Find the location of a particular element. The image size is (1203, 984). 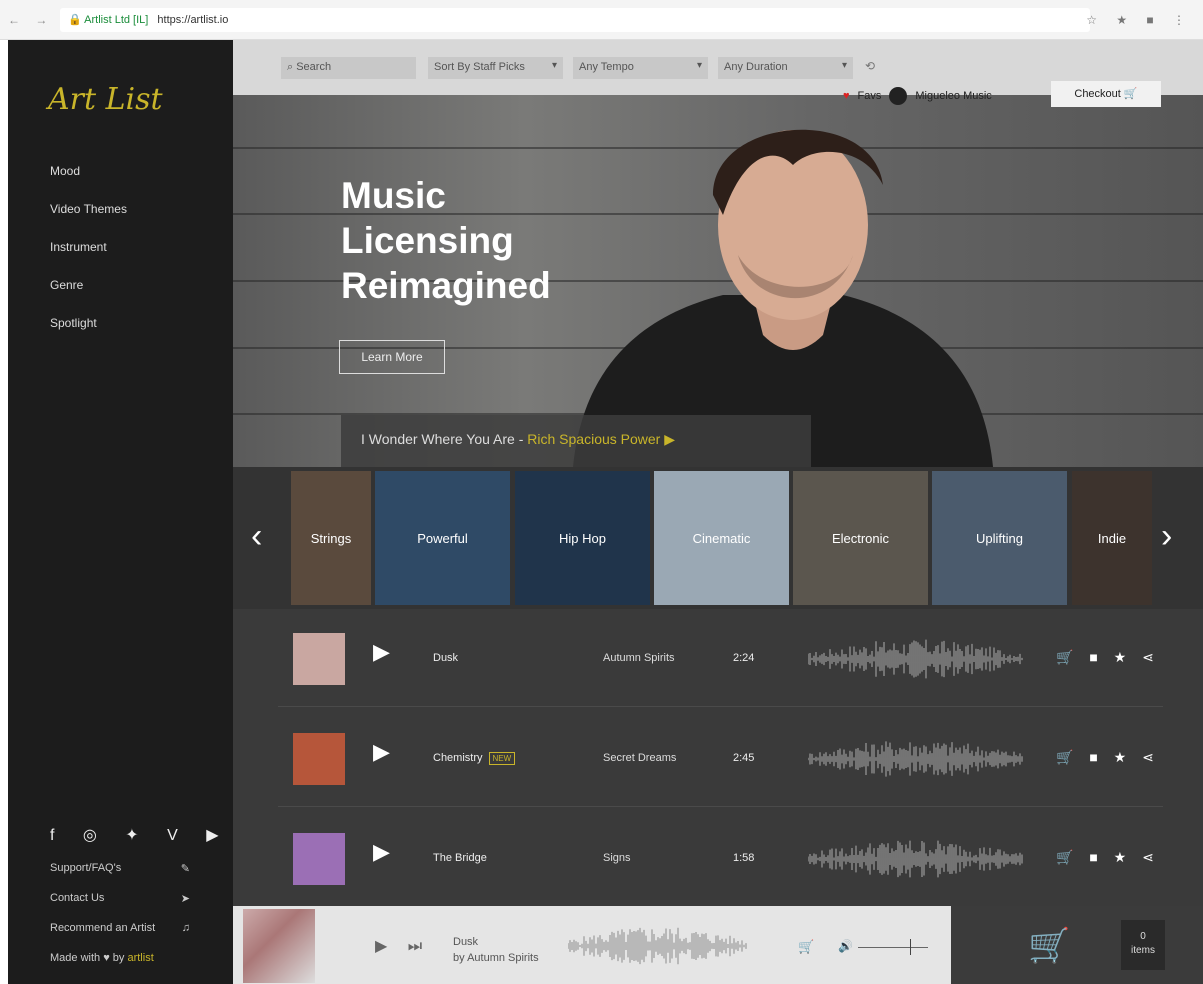

learn-more-button: Learn More is located at coordinates (392, 357).